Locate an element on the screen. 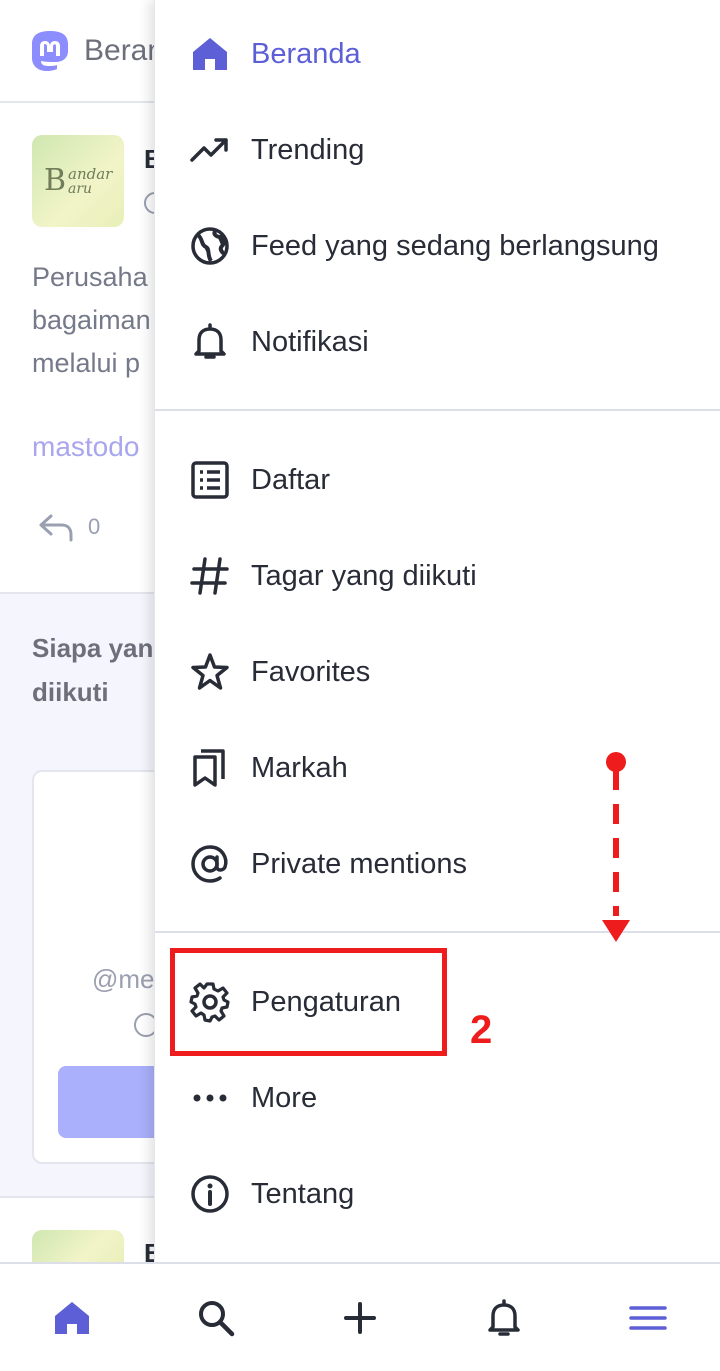 This screenshot has width=720, height=1371. bookmark-icon is located at coordinates (210, 768).